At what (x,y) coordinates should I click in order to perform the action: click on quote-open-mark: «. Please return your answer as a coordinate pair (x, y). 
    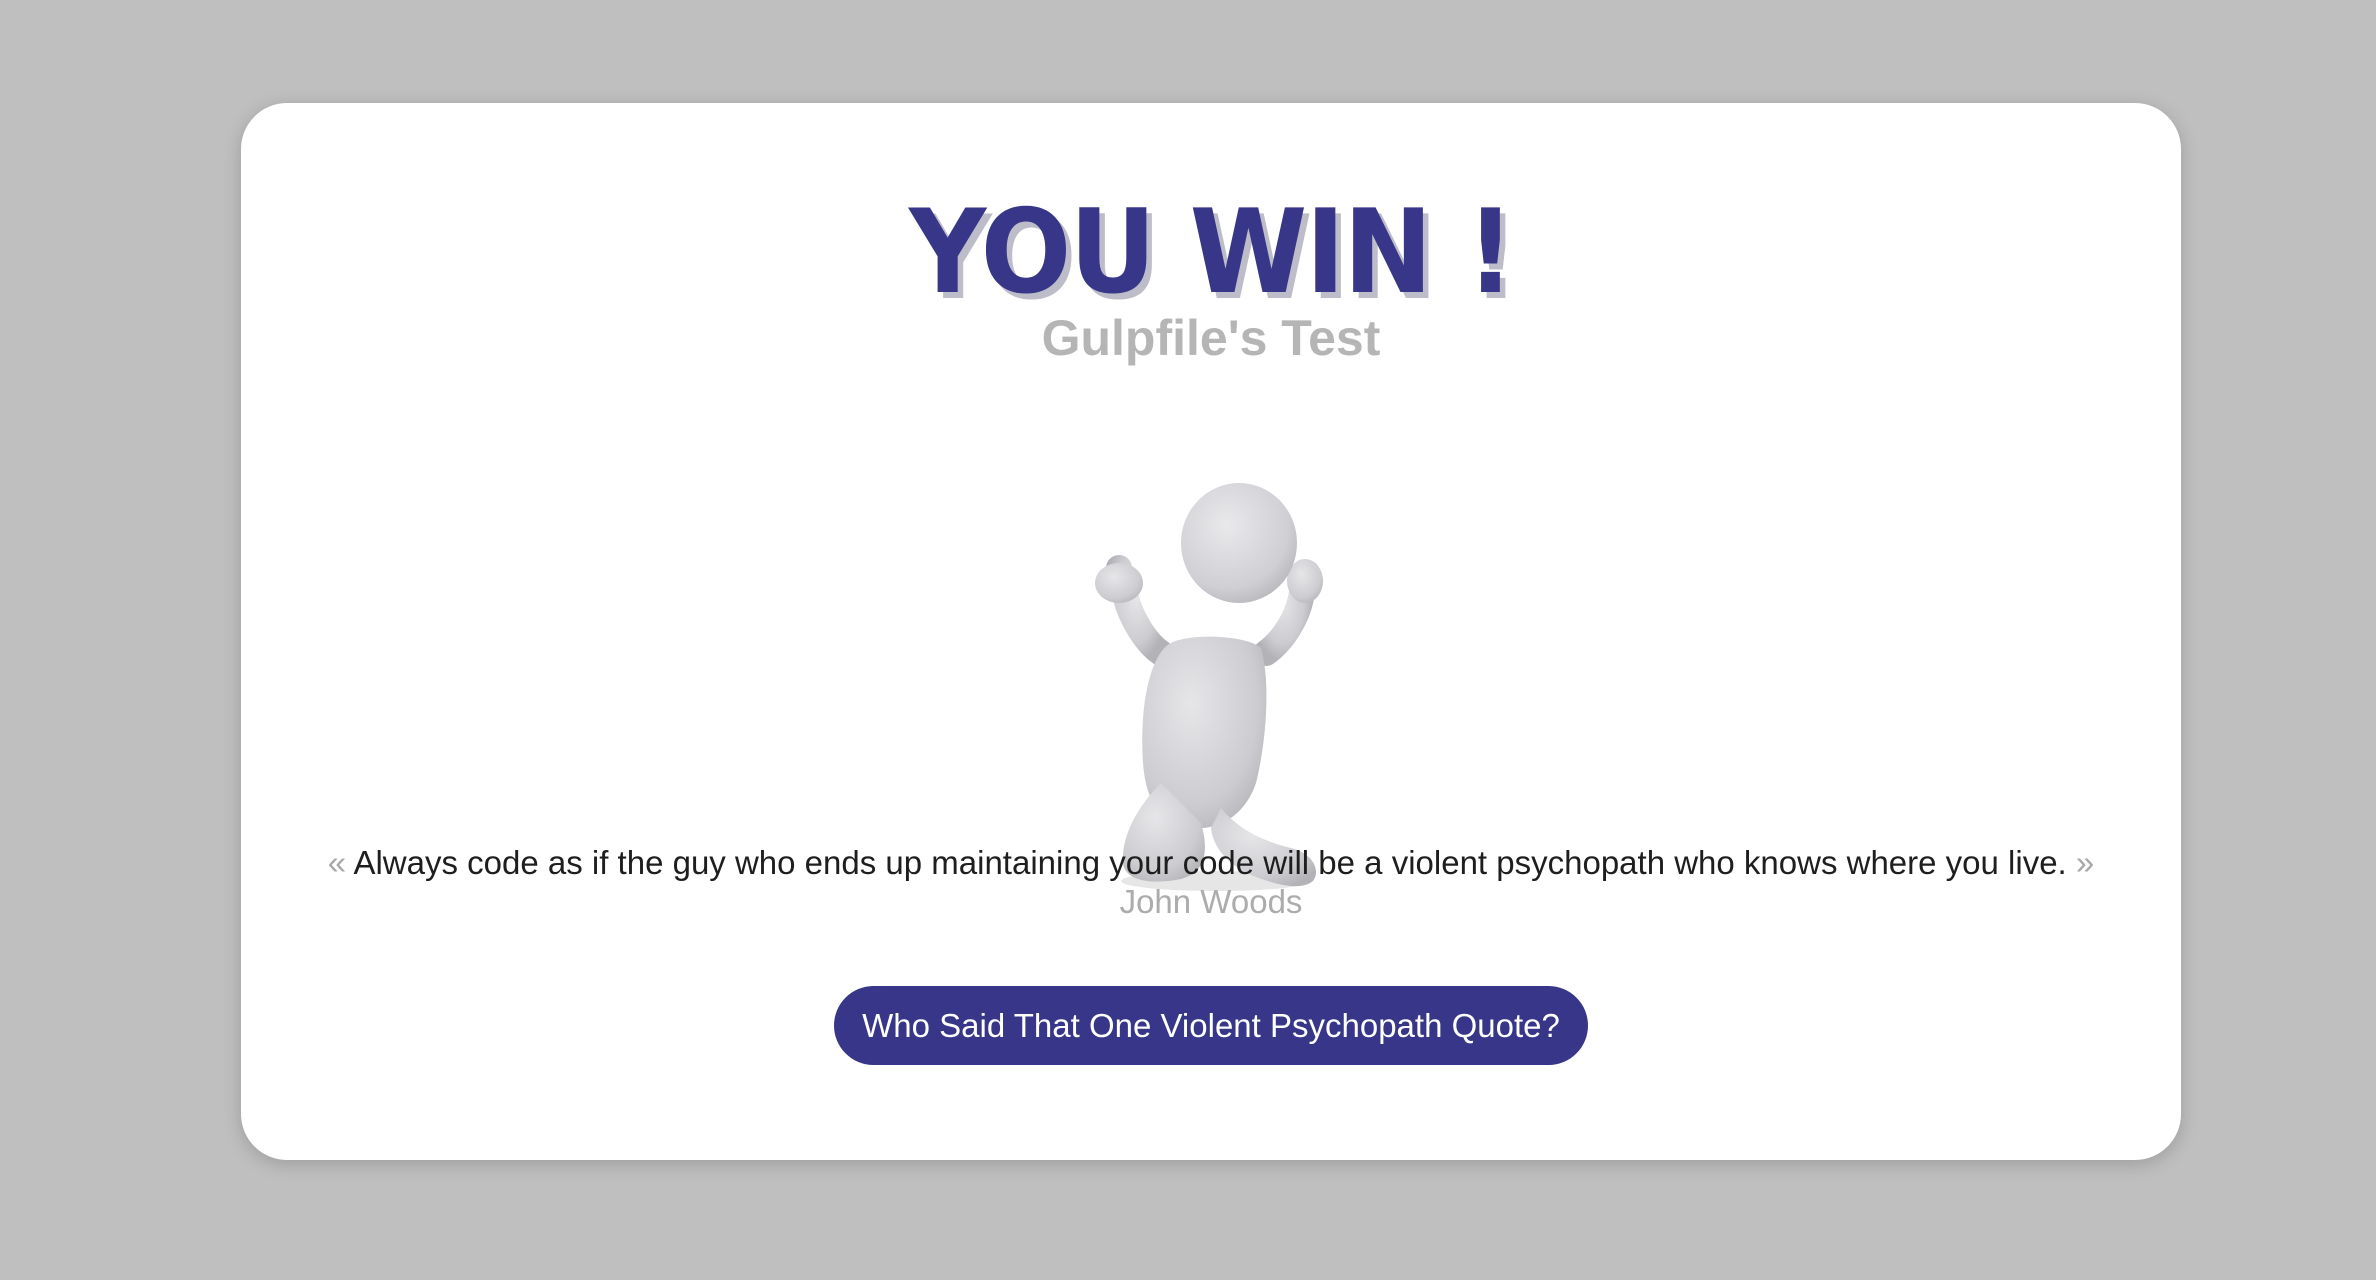
    Looking at the image, I should click on (337, 862).